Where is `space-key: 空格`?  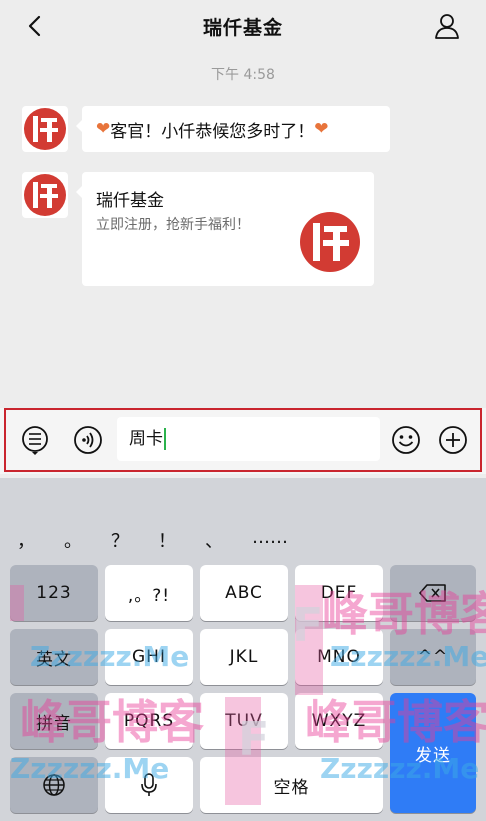
space-key: 空格 is located at coordinates (291, 785).